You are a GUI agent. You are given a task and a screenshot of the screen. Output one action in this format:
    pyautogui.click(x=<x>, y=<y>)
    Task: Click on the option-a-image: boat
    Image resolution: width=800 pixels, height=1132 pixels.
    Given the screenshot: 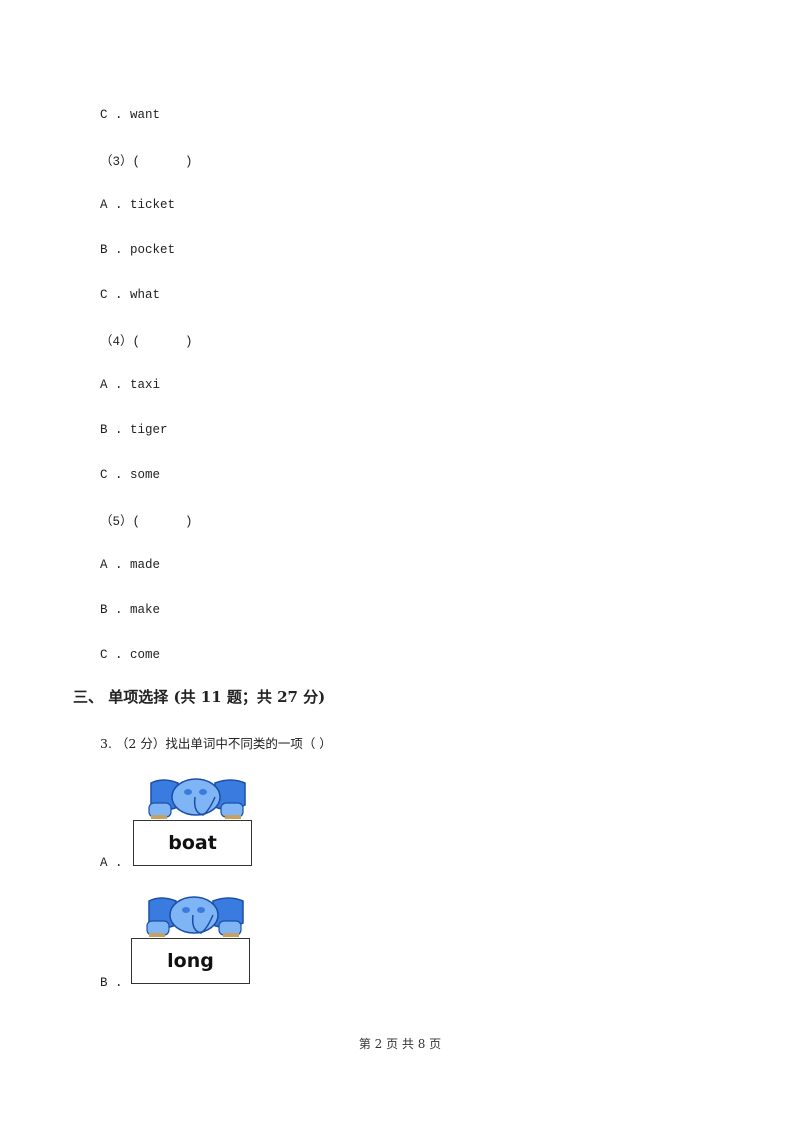 What is the action you would take?
    pyautogui.click(x=193, y=821)
    